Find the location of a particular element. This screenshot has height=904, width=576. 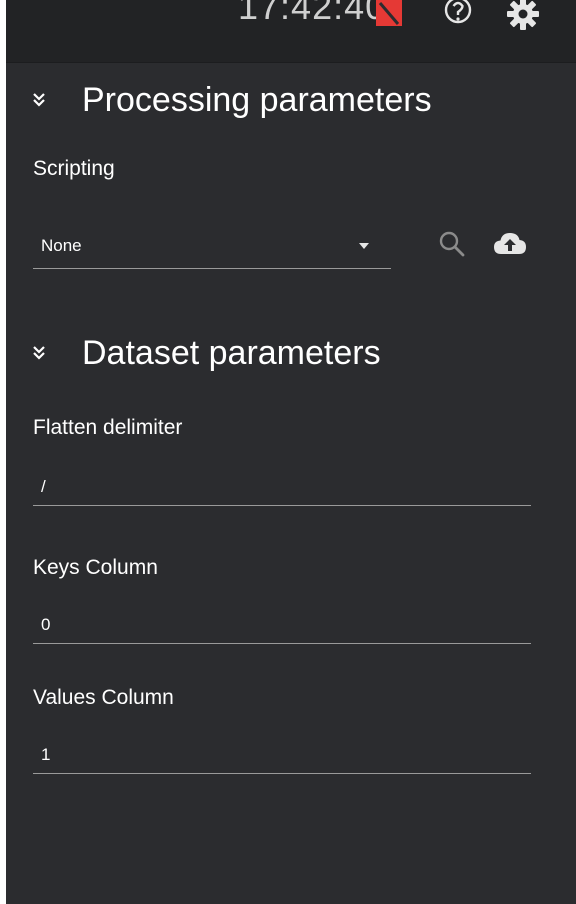

values-column-label: Values Column is located at coordinates (103, 697).